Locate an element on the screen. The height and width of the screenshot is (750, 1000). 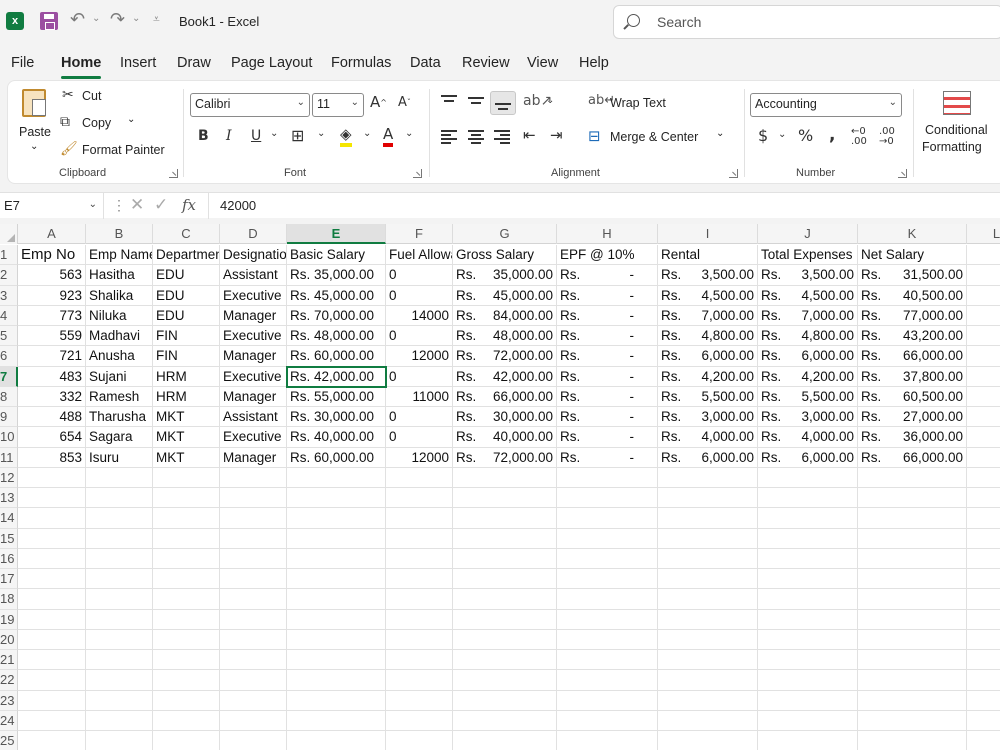
cell-d22 is located at coordinates (253, 680).